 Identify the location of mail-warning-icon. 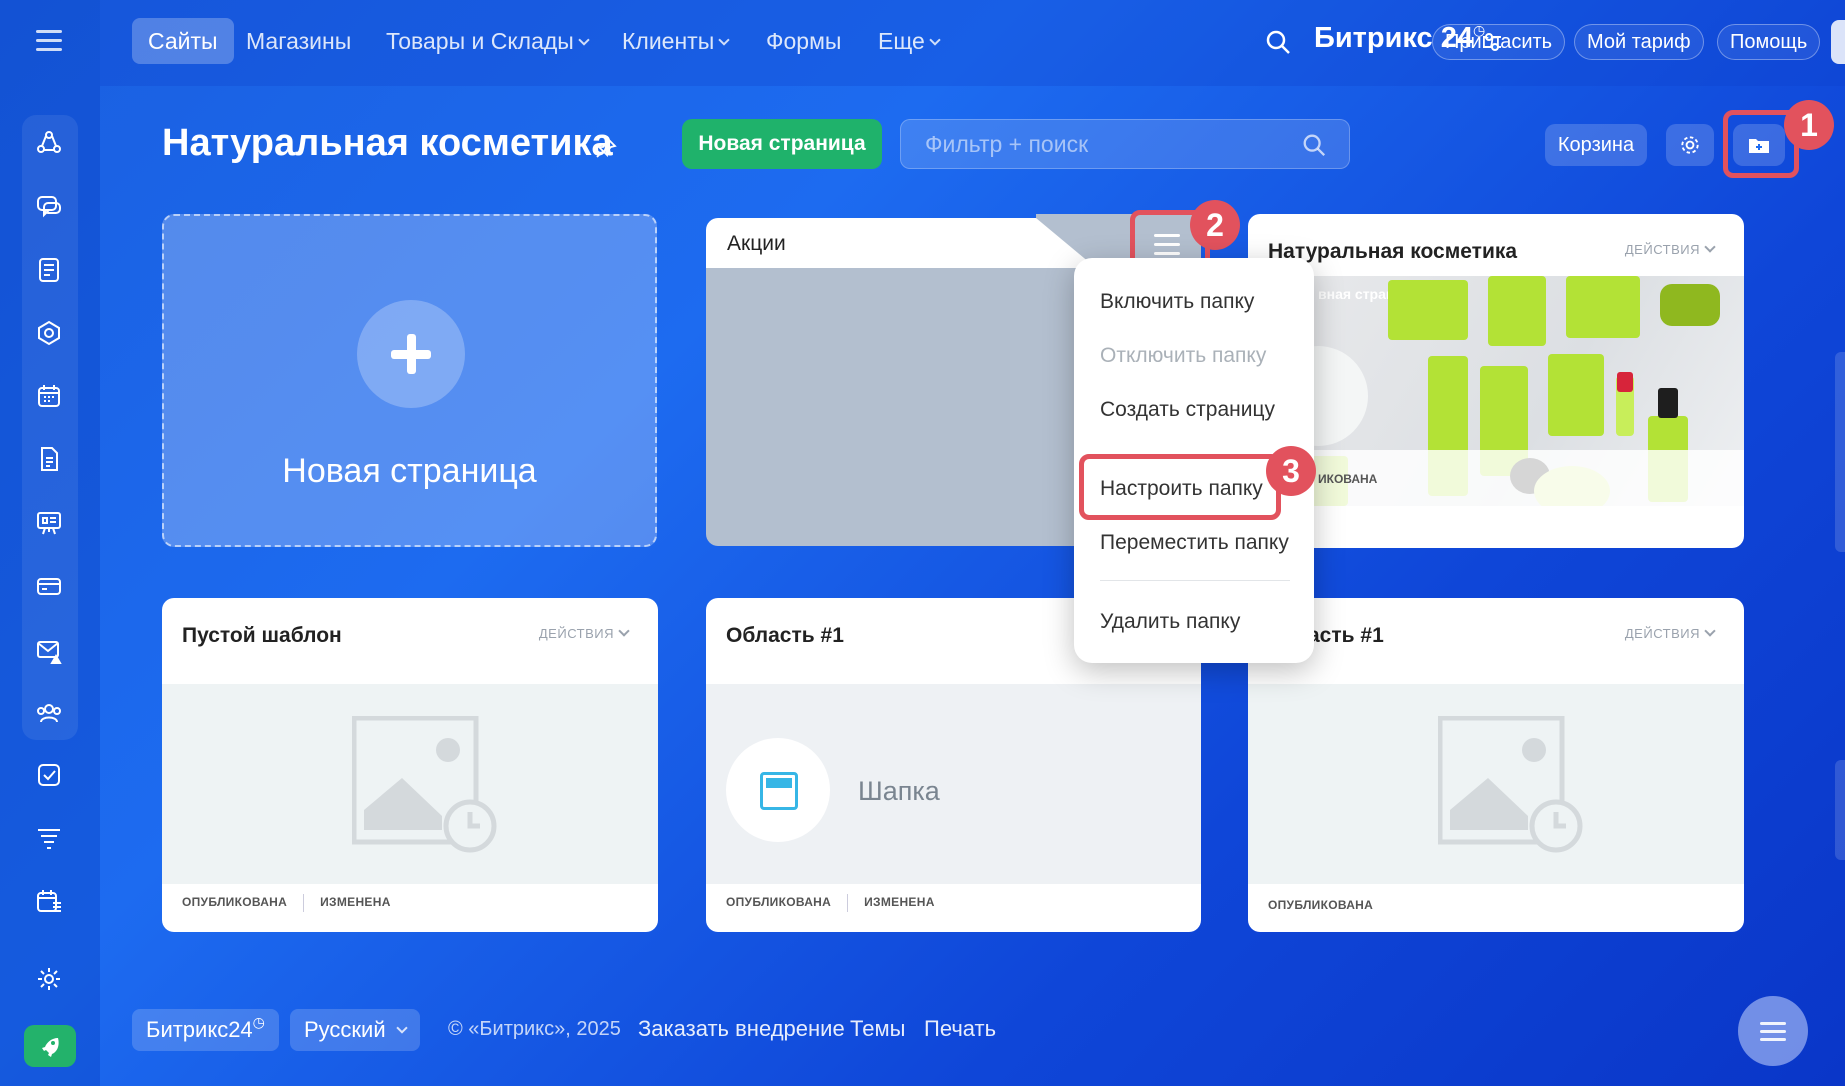
(49, 650).